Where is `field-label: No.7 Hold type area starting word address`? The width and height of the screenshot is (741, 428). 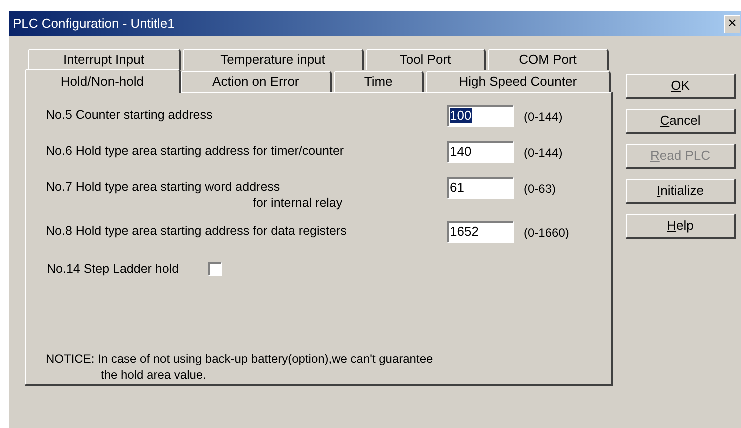 field-label: No.7 Hold type area starting word address is located at coordinates (163, 187).